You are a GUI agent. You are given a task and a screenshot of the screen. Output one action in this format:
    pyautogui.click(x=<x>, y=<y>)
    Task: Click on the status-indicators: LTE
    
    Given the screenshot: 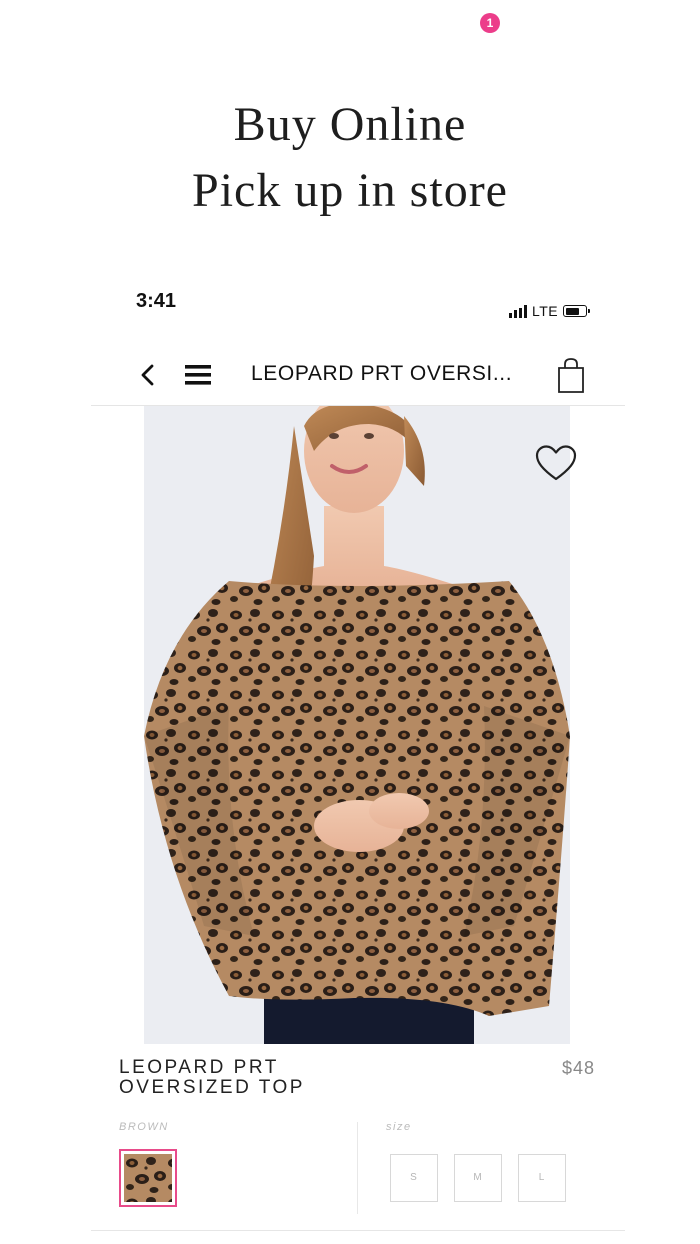 What is the action you would take?
    pyautogui.click(x=550, y=311)
    